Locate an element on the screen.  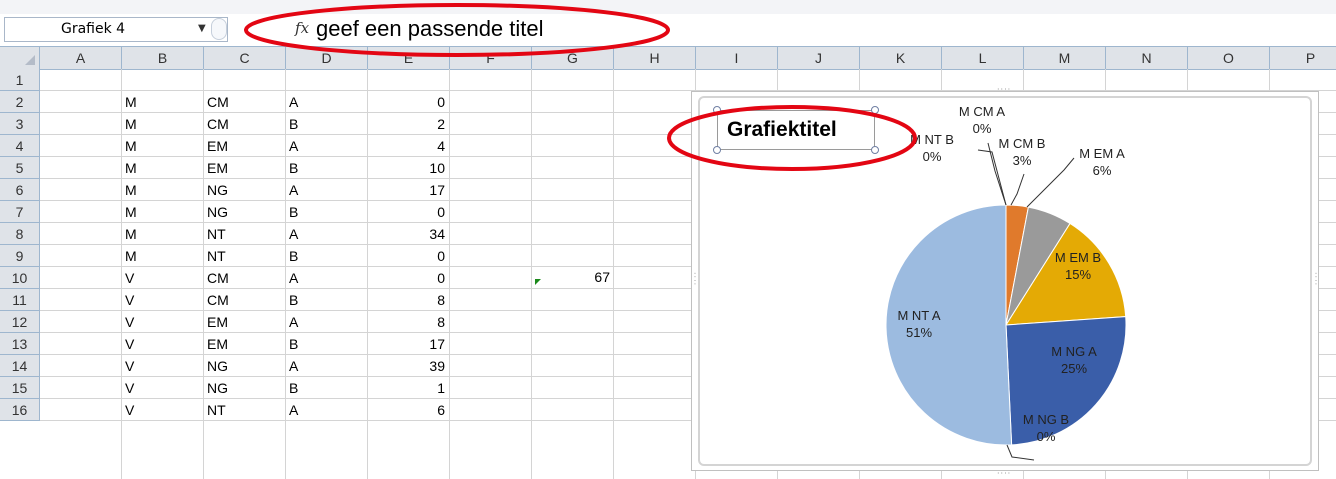
cell-d15: B is located at coordinates (327, 388).